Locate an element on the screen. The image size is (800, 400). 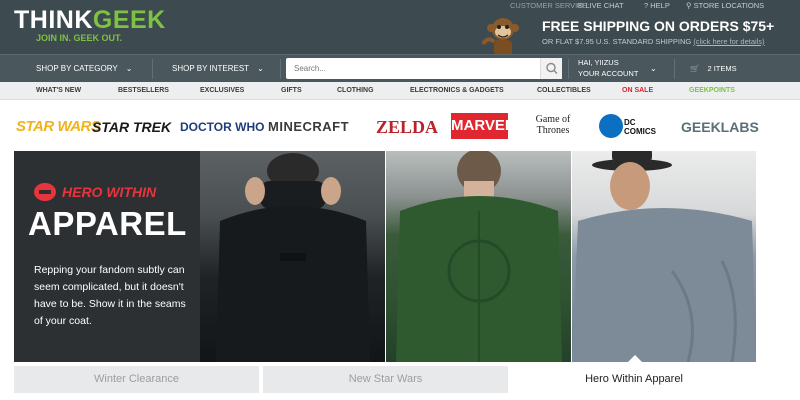
category-electronics-gadgets: ELECTRONICS & GADGETS is located at coordinates (457, 91).